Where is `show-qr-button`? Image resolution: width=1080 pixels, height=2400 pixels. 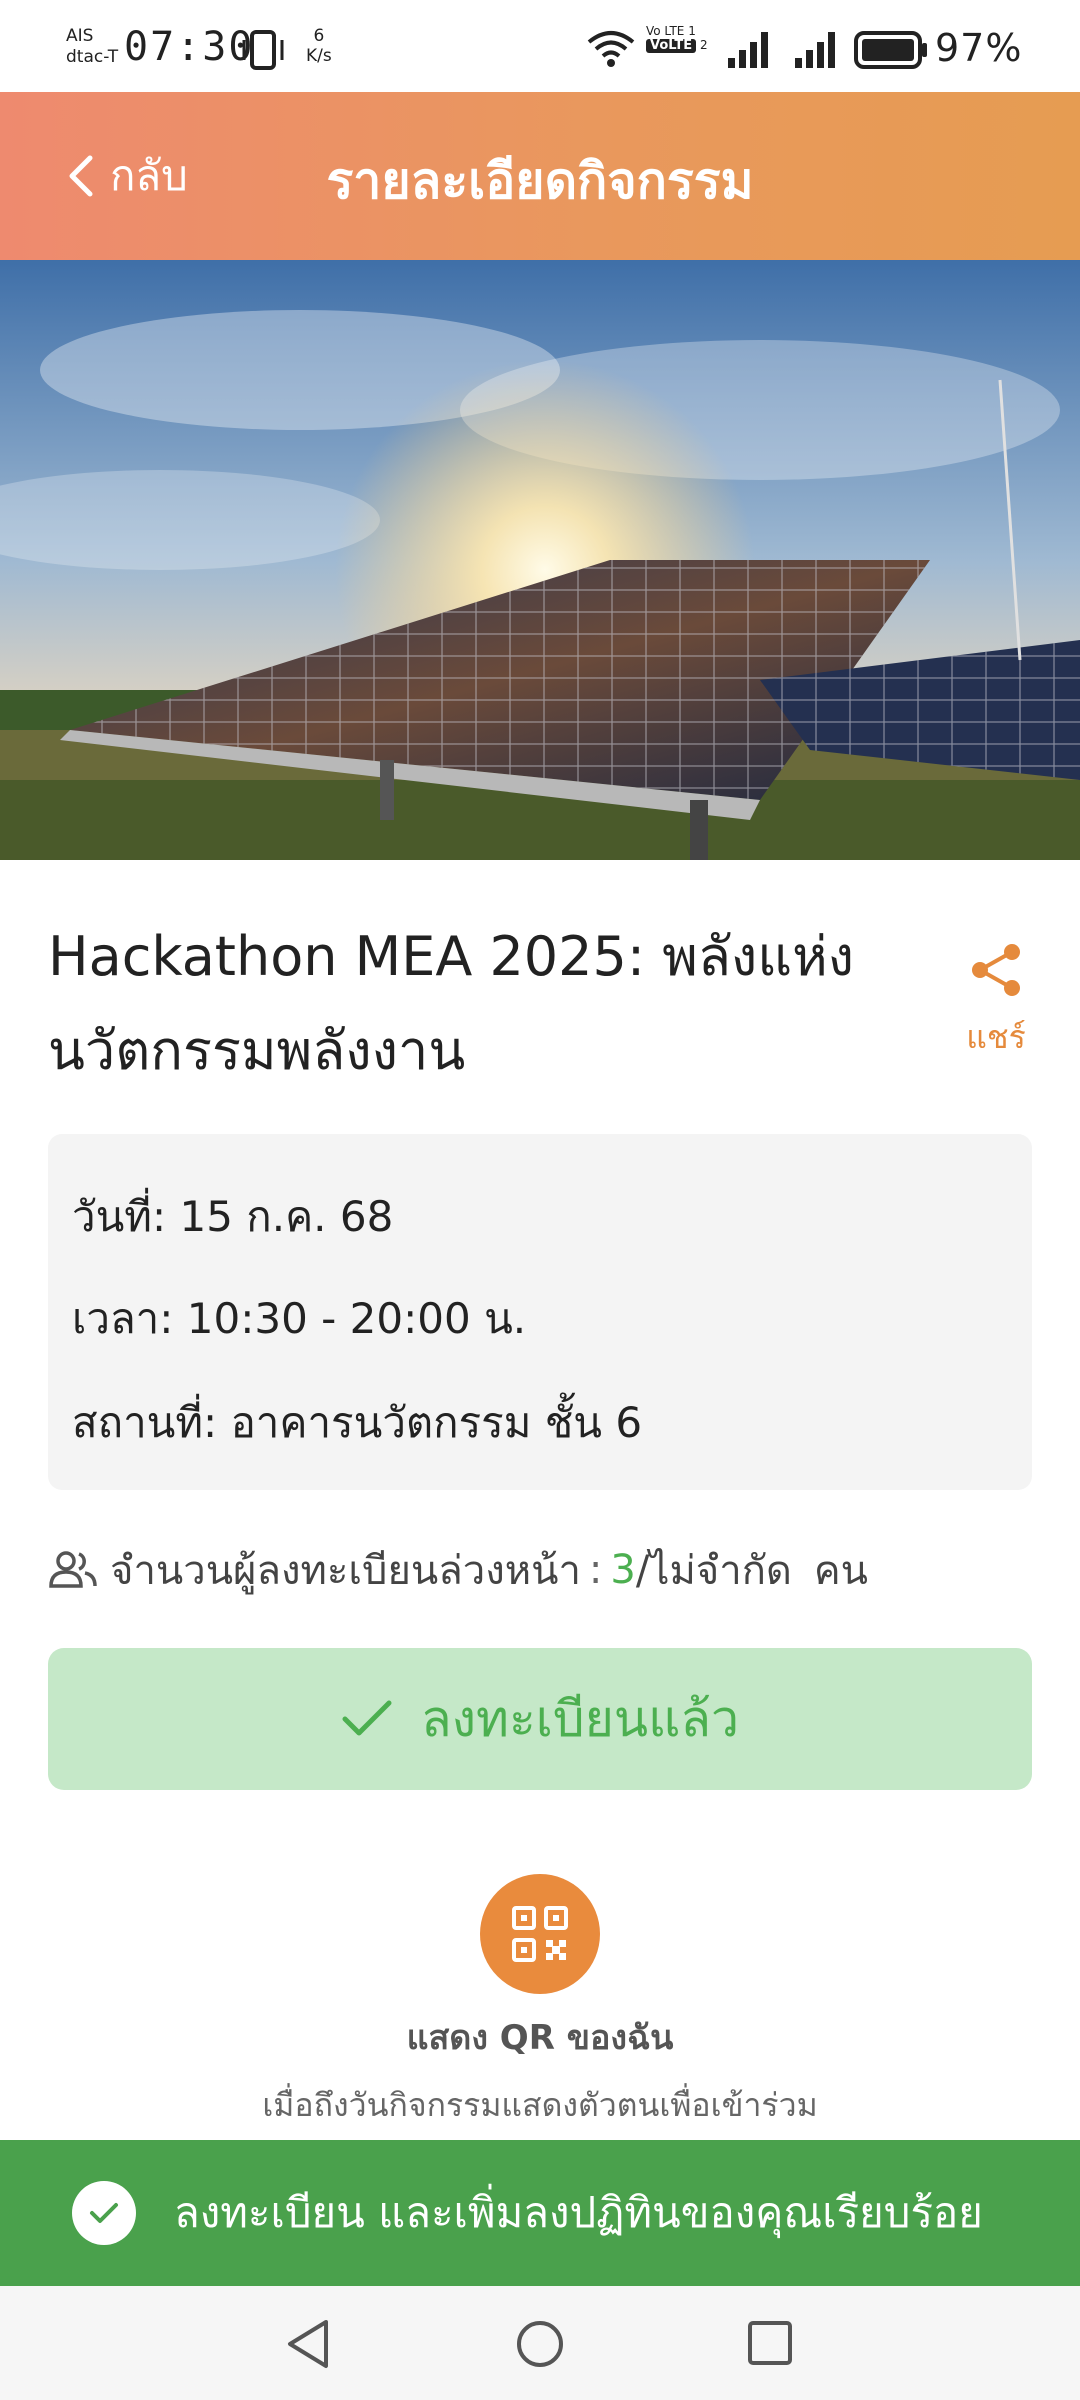
show-qr-button is located at coordinates (540, 1934).